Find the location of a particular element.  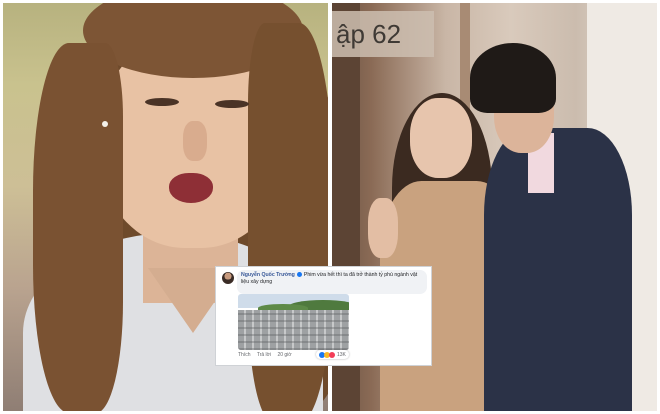

earring is located at coordinates (105, 124).